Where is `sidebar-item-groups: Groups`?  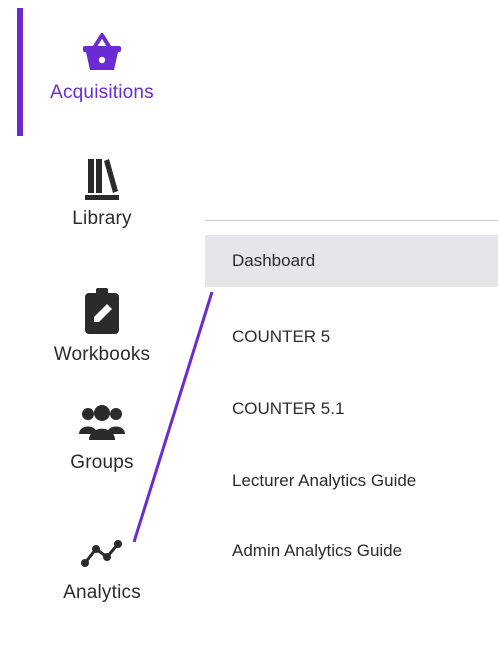
sidebar-item-groups: Groups is located at coordinates (102, 439).